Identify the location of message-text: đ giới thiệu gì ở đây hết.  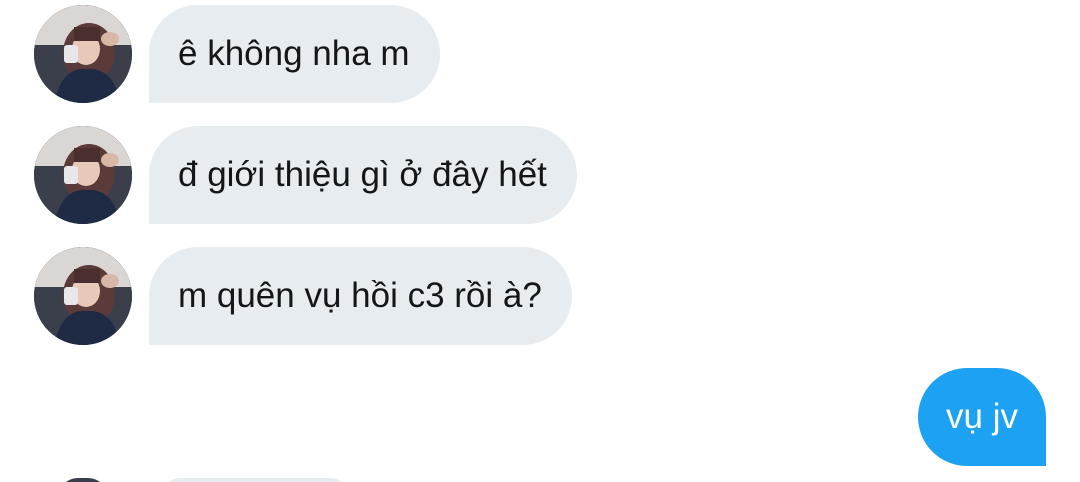
(362, 174).